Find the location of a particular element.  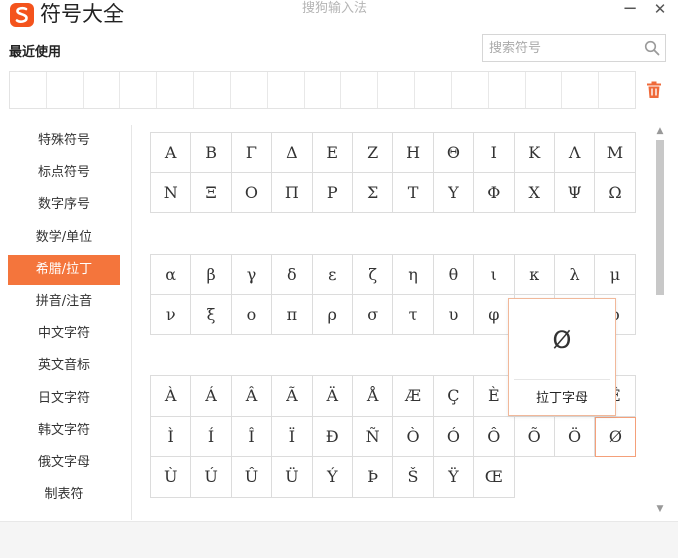

symbol-cell: μ is located at coordinates (615, 275).